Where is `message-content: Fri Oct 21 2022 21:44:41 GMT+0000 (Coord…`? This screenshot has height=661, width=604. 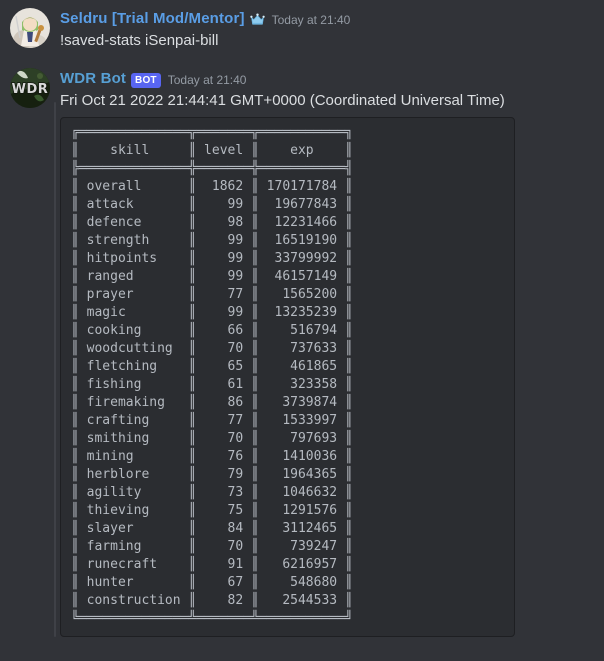 message-content: Fri Oct 21 2022 21:44:41 GMT+0000 (Coord… is located at coordinates (282, 100).